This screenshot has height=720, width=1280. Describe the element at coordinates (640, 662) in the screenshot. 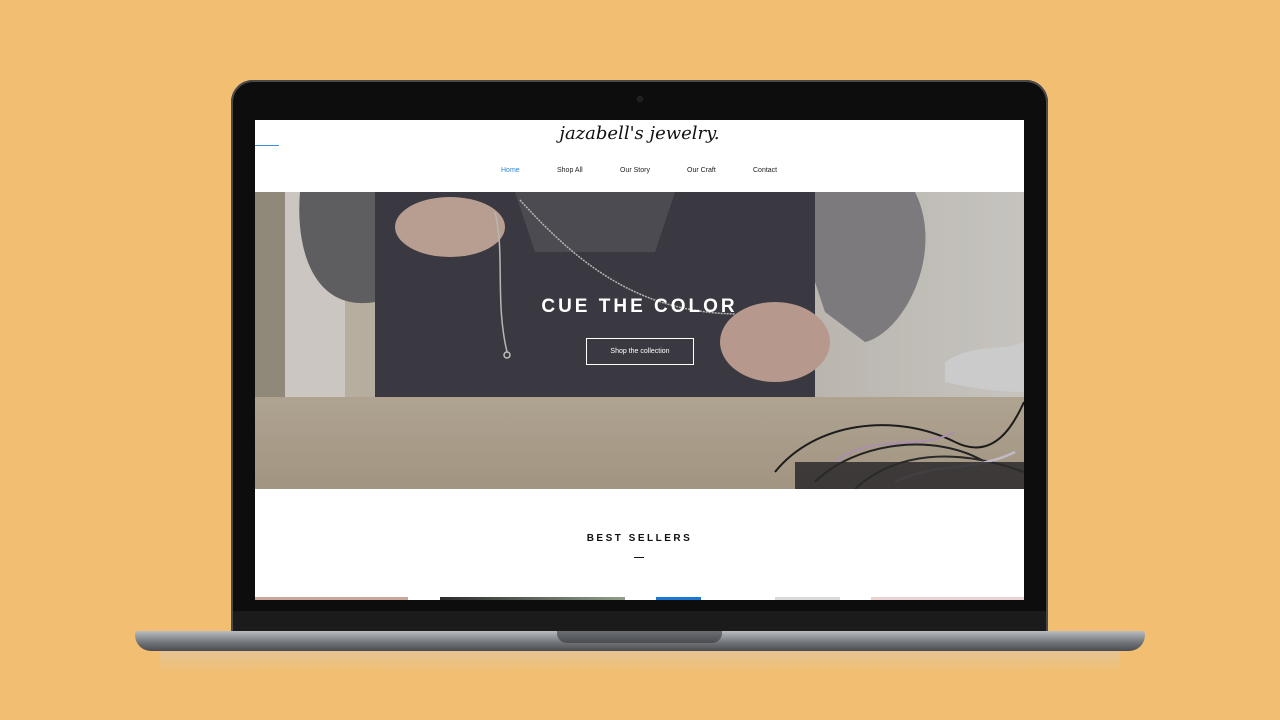

I see `laptop-reflection` at that location.